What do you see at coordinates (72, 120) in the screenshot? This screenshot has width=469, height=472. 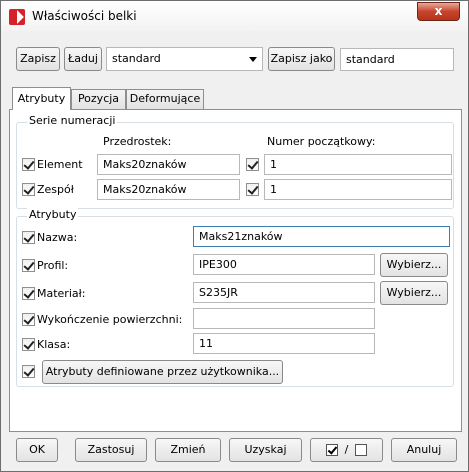 I see `numbering-group-title: Serie numeracji` at bounding box center [72, 120].